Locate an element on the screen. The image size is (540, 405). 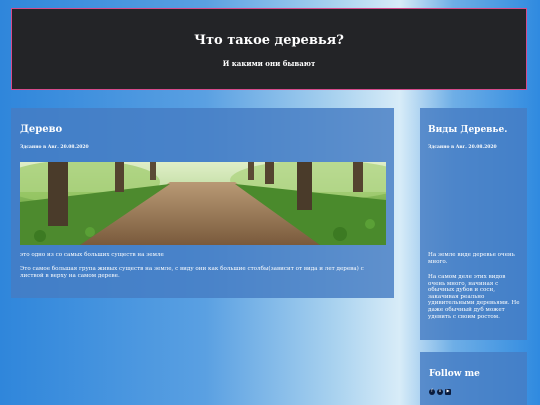
social-icons: f o ▶ is located at coordinates (440, 391).